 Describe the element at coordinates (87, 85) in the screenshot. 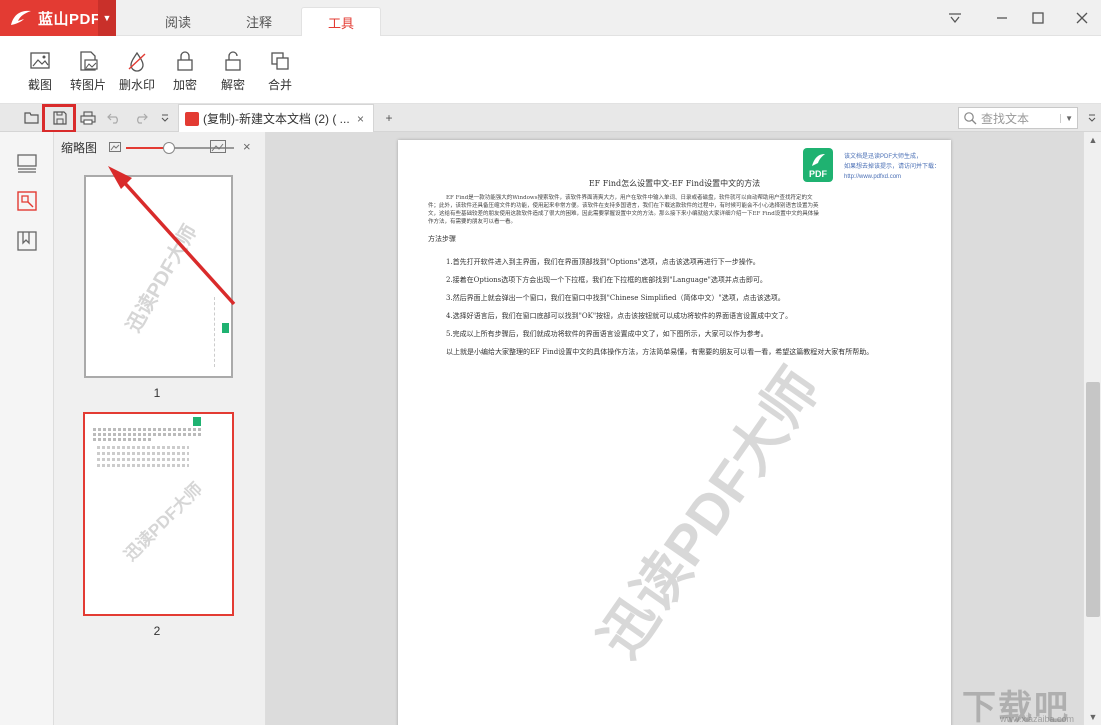

I see `to-image-label: 转图片` at that location.